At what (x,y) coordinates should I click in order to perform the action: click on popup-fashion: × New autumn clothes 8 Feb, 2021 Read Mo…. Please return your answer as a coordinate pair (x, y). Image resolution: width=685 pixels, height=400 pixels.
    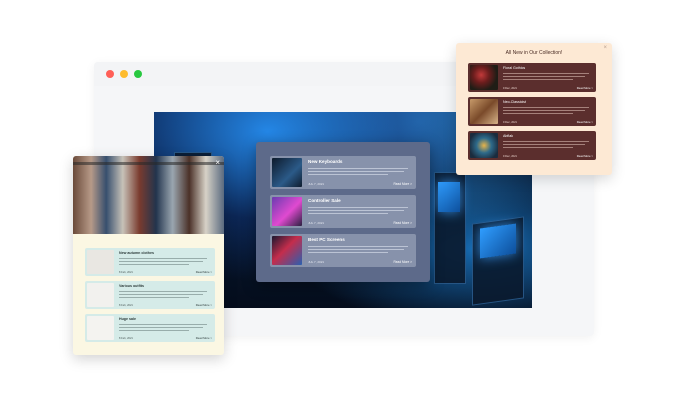
    Looking at the image, I should click on (148, 255).